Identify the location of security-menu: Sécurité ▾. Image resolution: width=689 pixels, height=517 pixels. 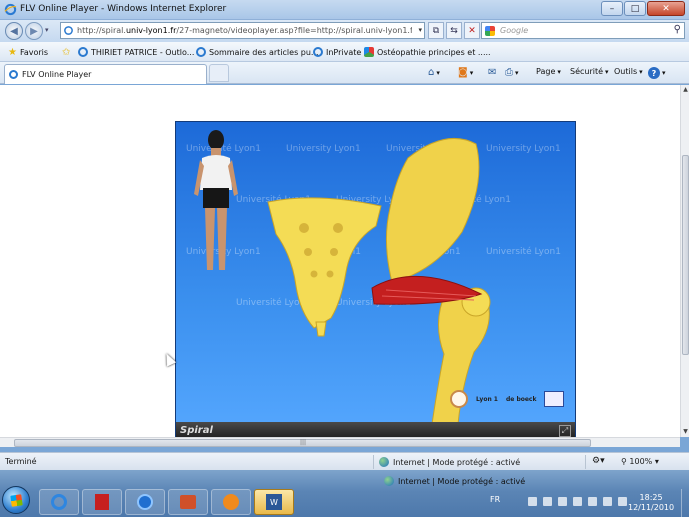
(589, 71).